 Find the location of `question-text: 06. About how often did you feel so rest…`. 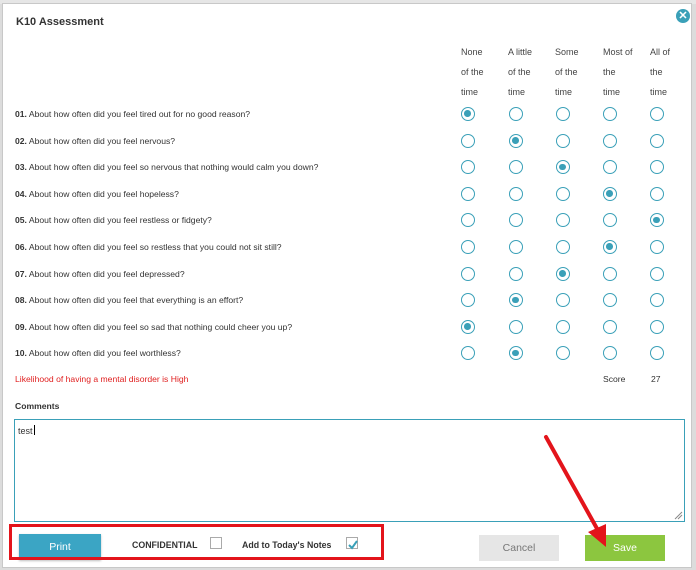

question-text: 06. About how often did you feel so rest… is located at coordinates (148, 247).